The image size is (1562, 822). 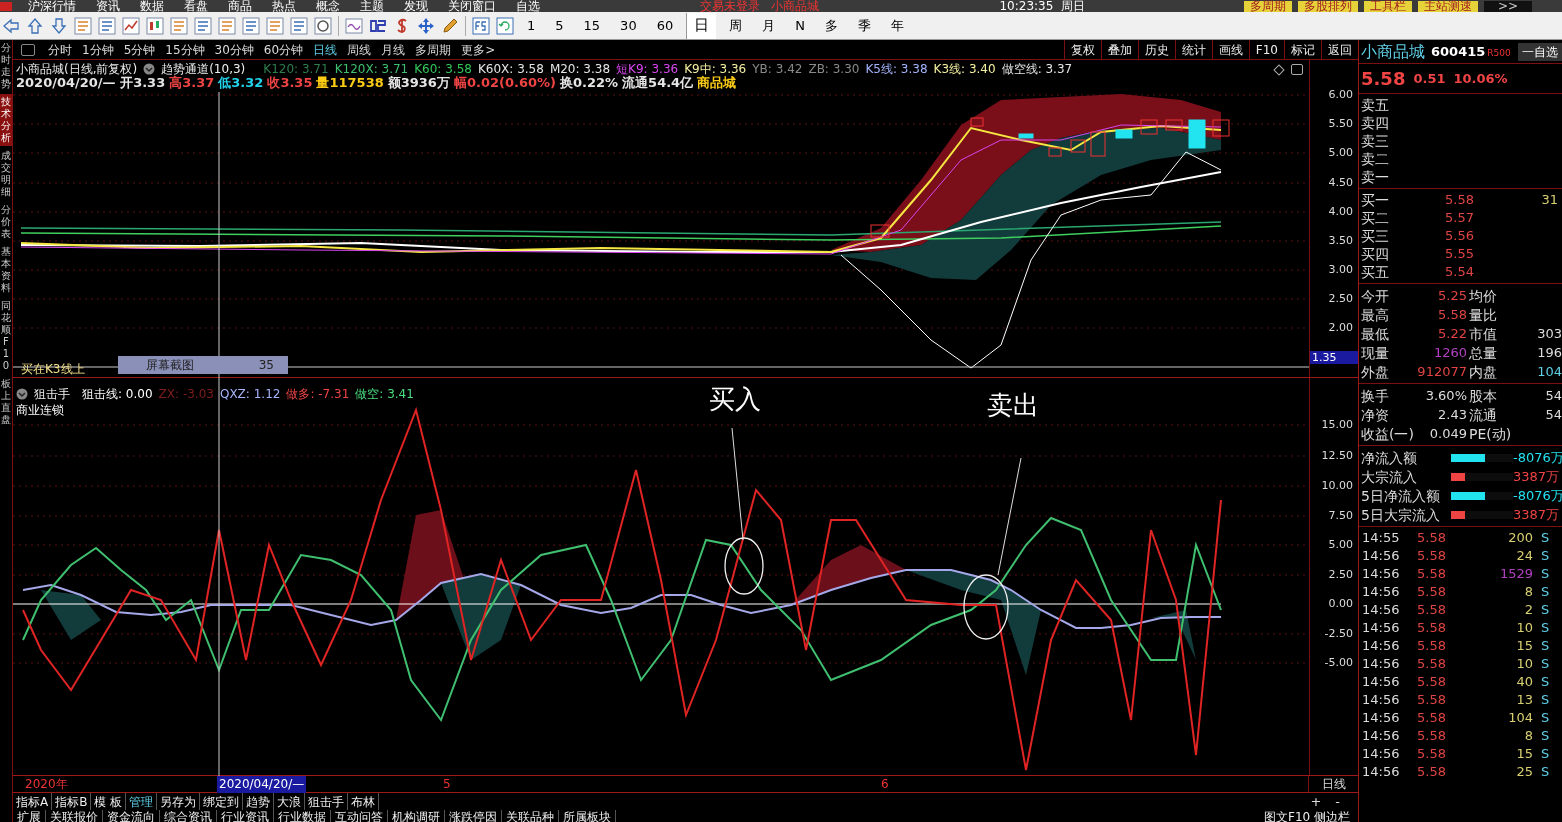 I want to click on menu-item: 看盘, so click(x=196, y=6).